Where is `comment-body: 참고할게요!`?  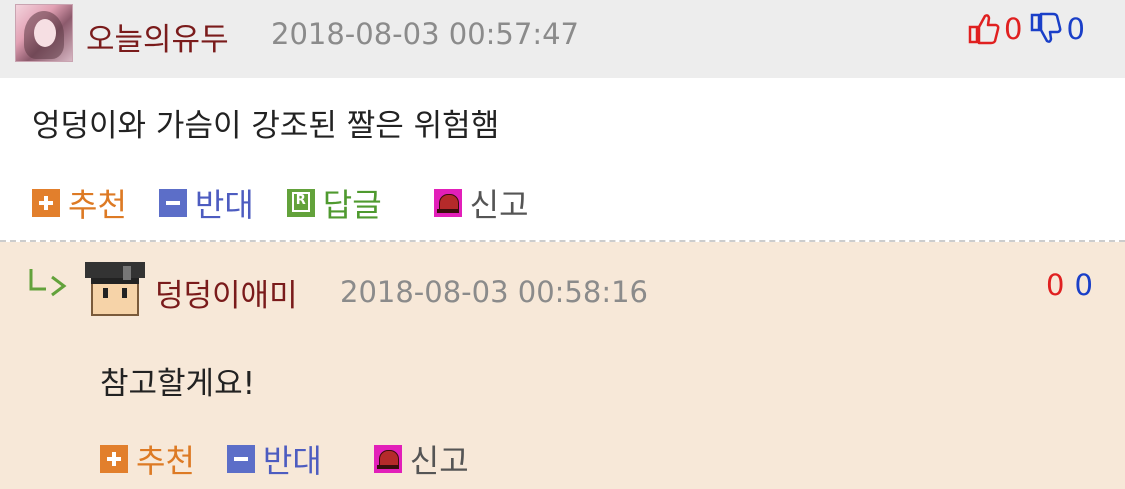
comment-body: 참고할게요! is located at coordinates (178, 384).